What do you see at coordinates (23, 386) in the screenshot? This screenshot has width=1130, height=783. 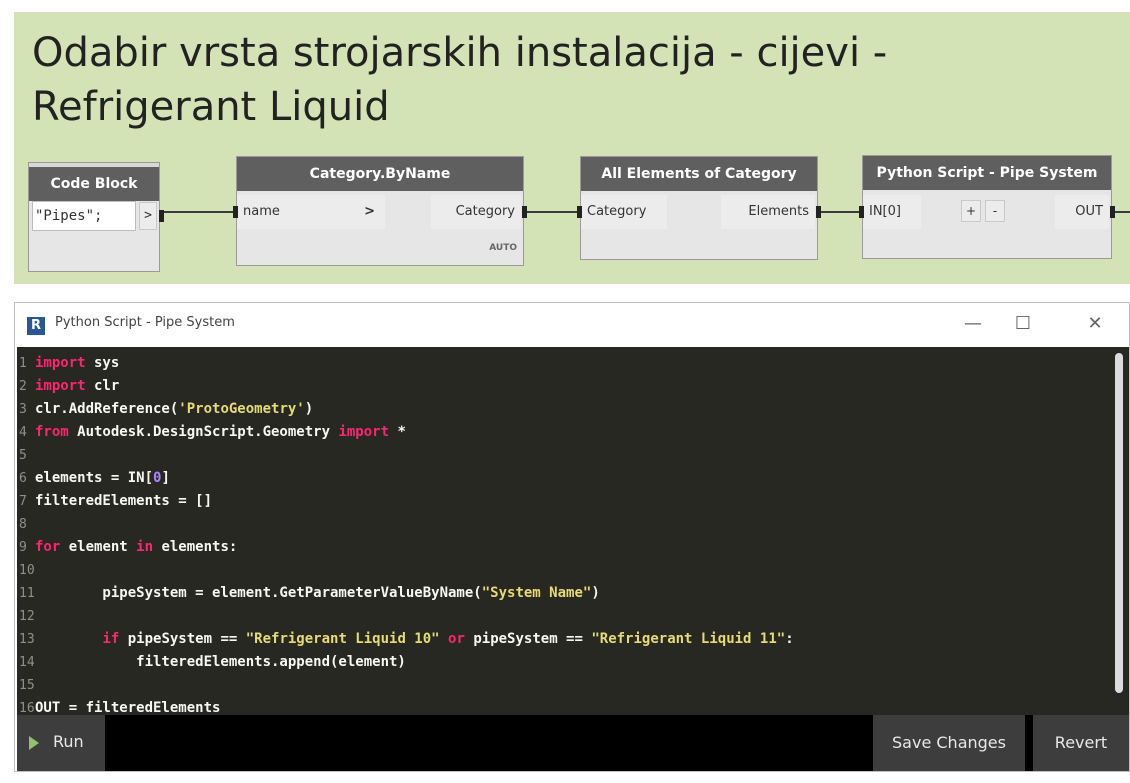 I see `line-number: 2` at bounding box center [23, 386].